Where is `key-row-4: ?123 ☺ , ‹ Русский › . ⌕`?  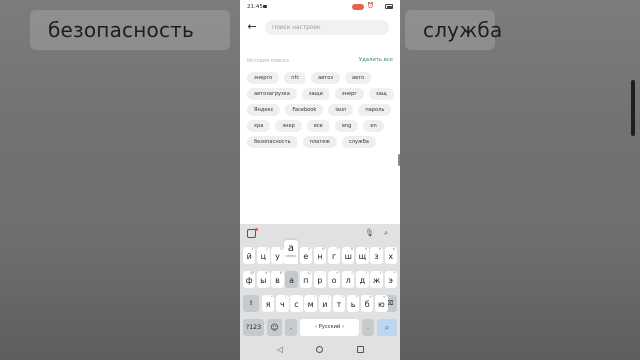 key-row-4: ?123 ☺ , ‹ Русский › . ⌕ is located at coordinates (320, 327).